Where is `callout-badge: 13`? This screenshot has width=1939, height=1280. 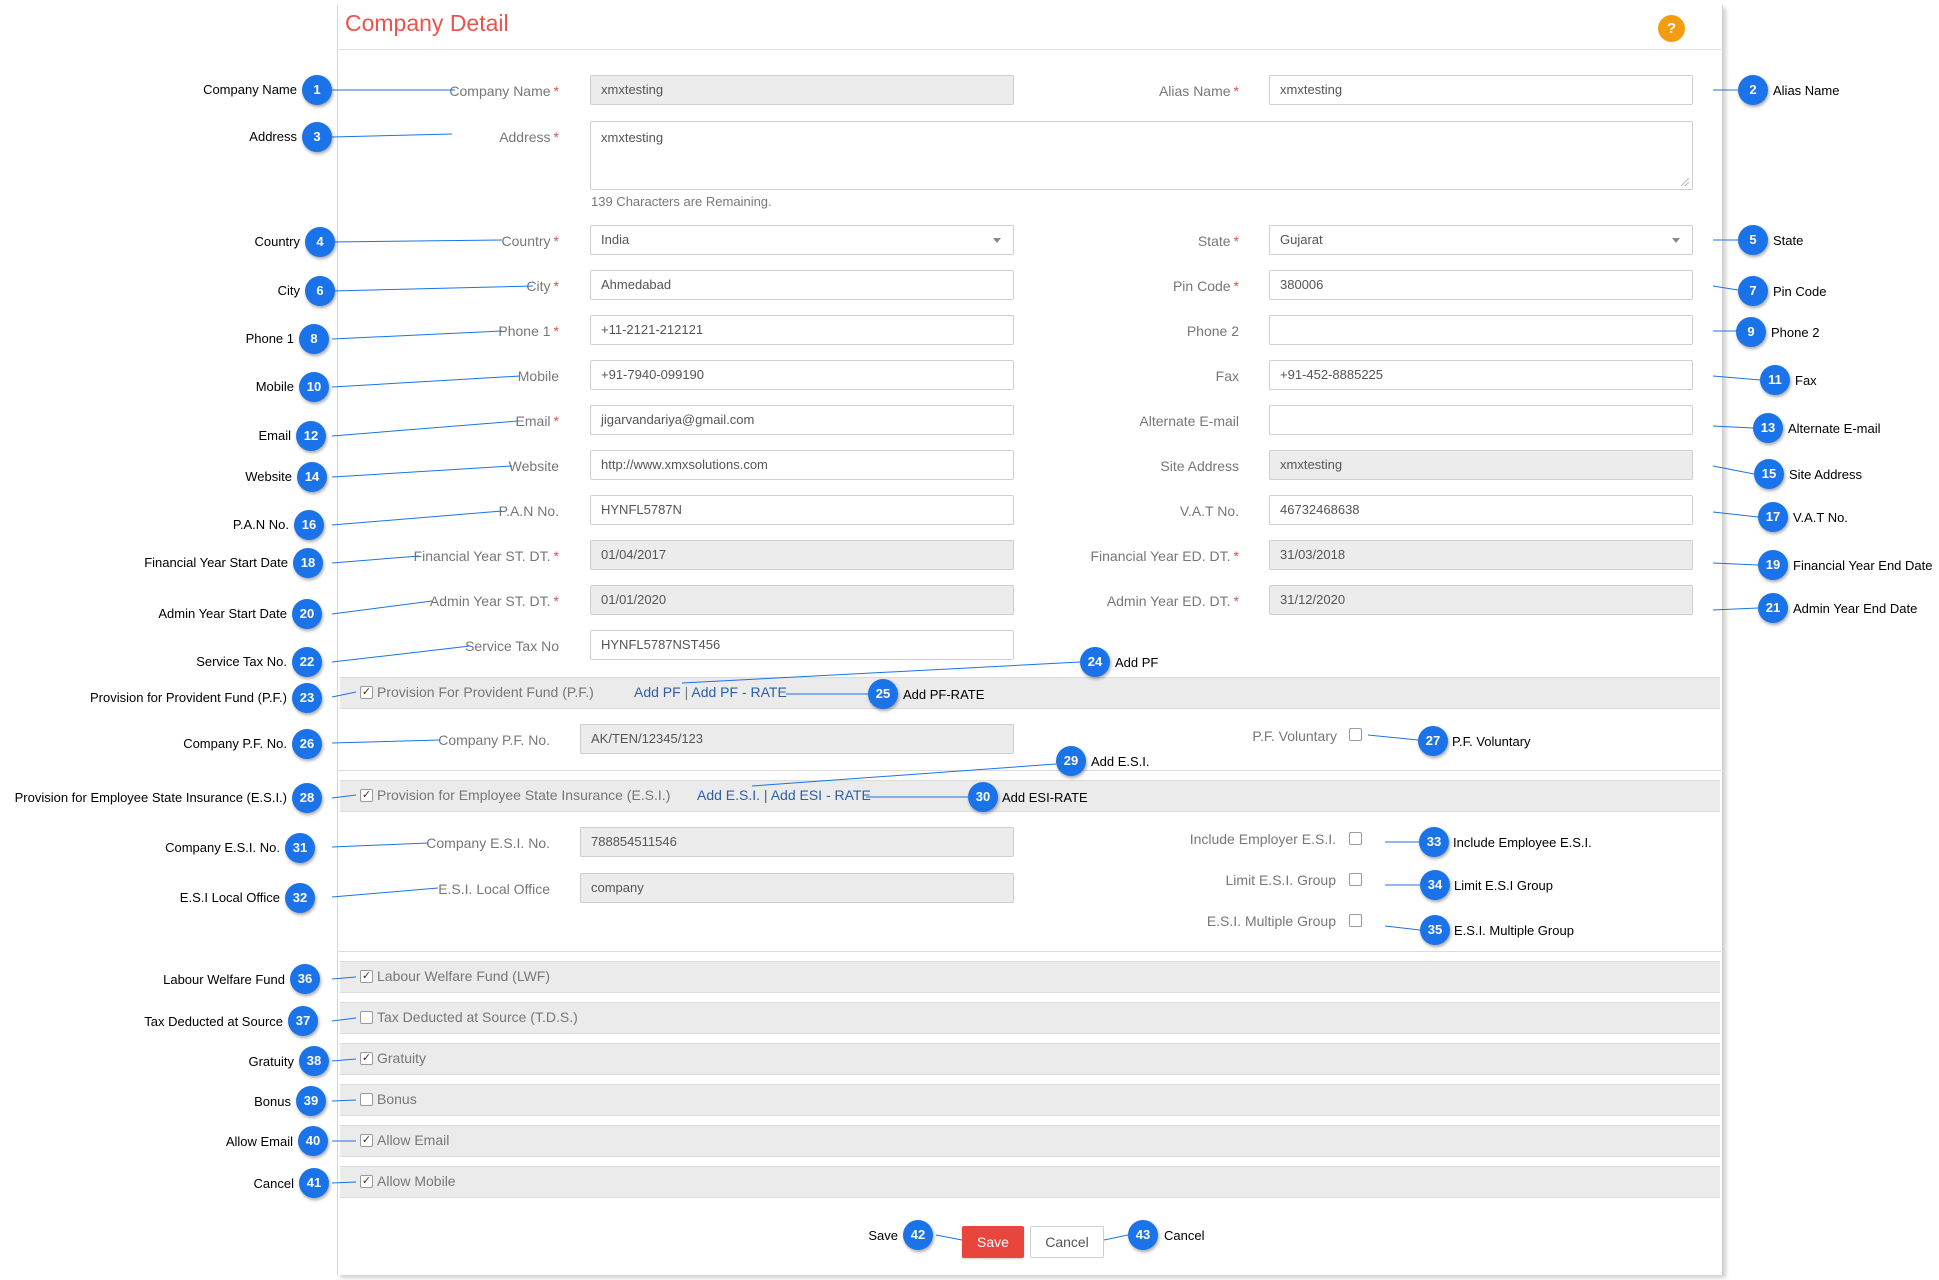
callout-badge: 13 is located at coordinates (1768, 428).